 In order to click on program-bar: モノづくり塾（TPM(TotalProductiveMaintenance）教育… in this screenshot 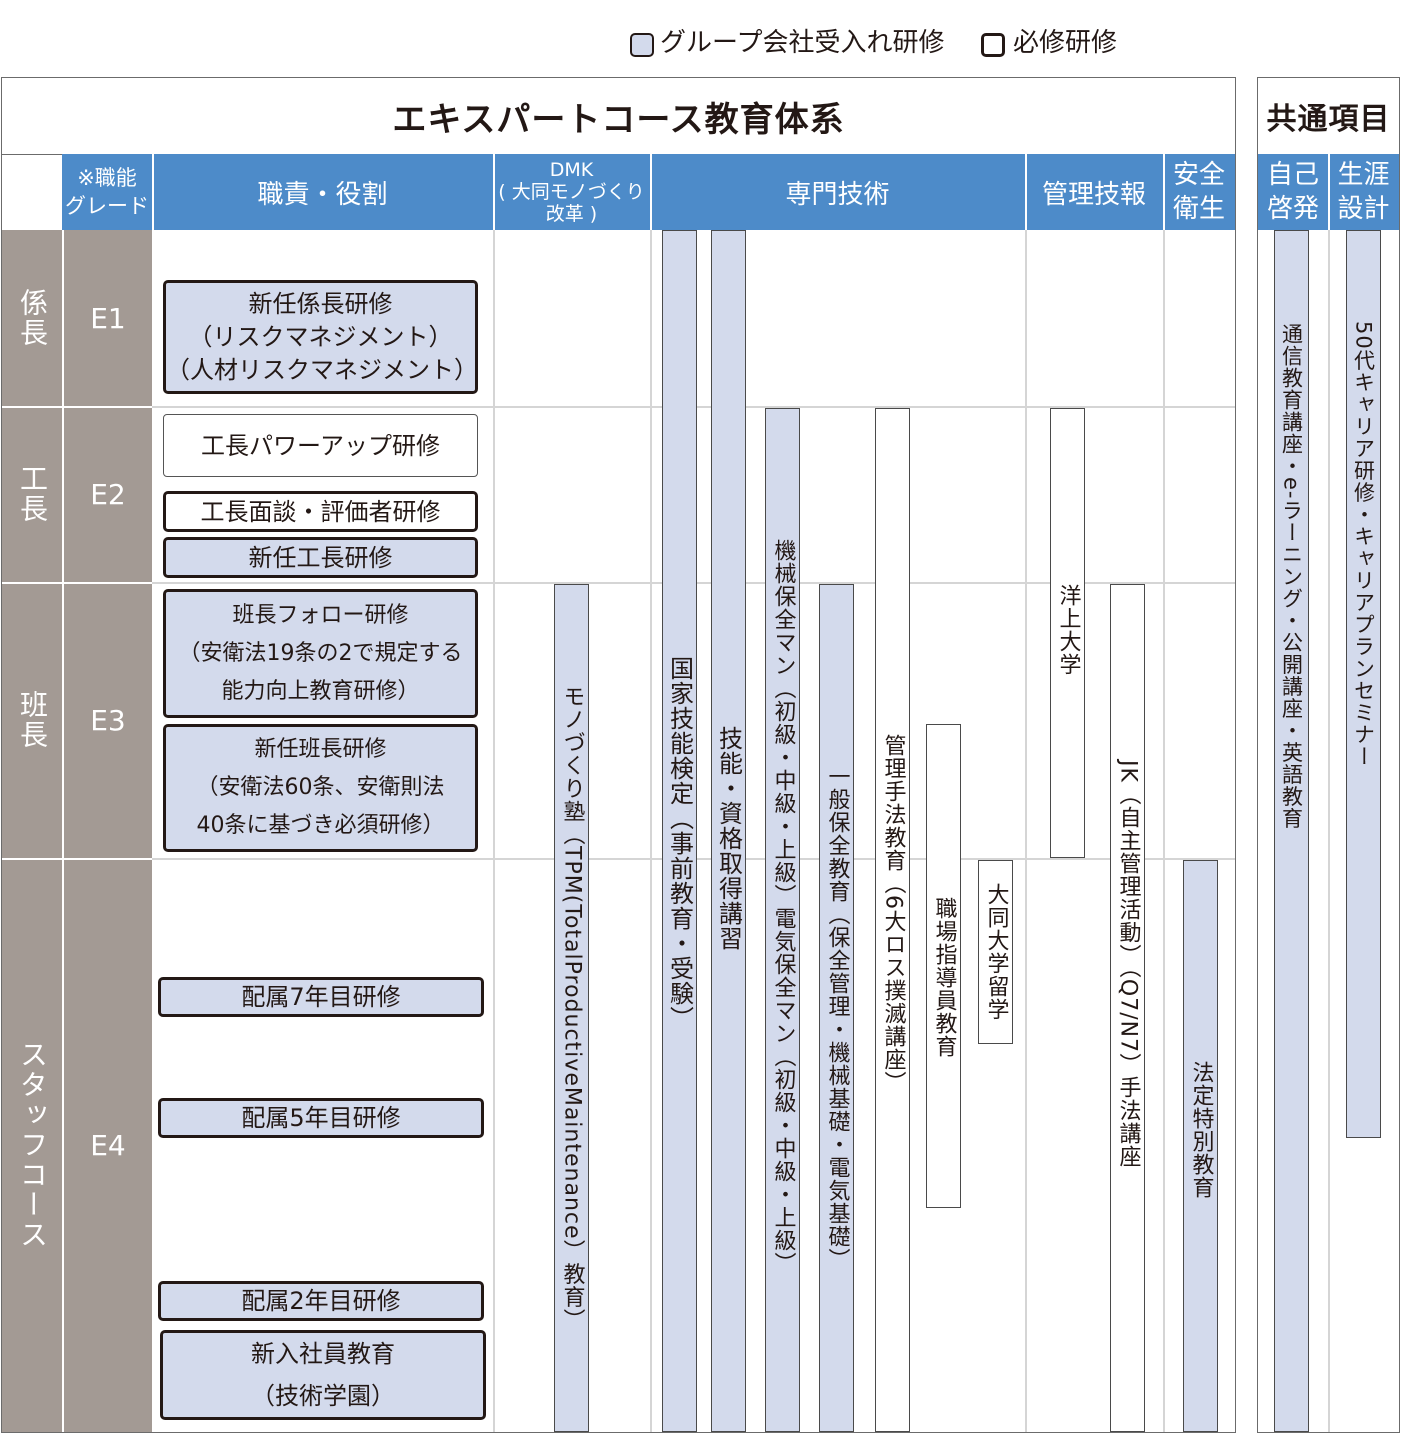, I will do `click(571, 1008)`.